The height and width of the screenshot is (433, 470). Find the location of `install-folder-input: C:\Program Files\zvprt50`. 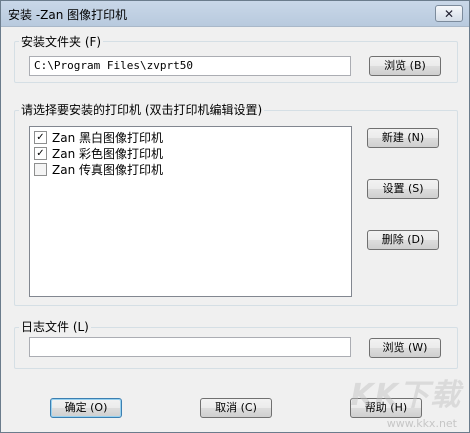

install-folder-input: C:\Program Files\zvprt50 is located at coordinates (190, 66).